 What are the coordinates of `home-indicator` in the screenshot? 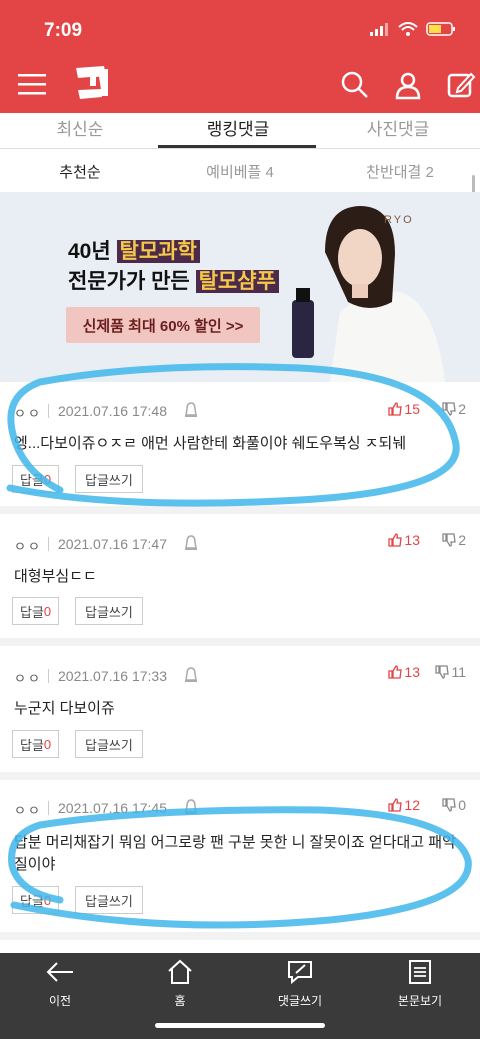 It's located at (240, 1025).